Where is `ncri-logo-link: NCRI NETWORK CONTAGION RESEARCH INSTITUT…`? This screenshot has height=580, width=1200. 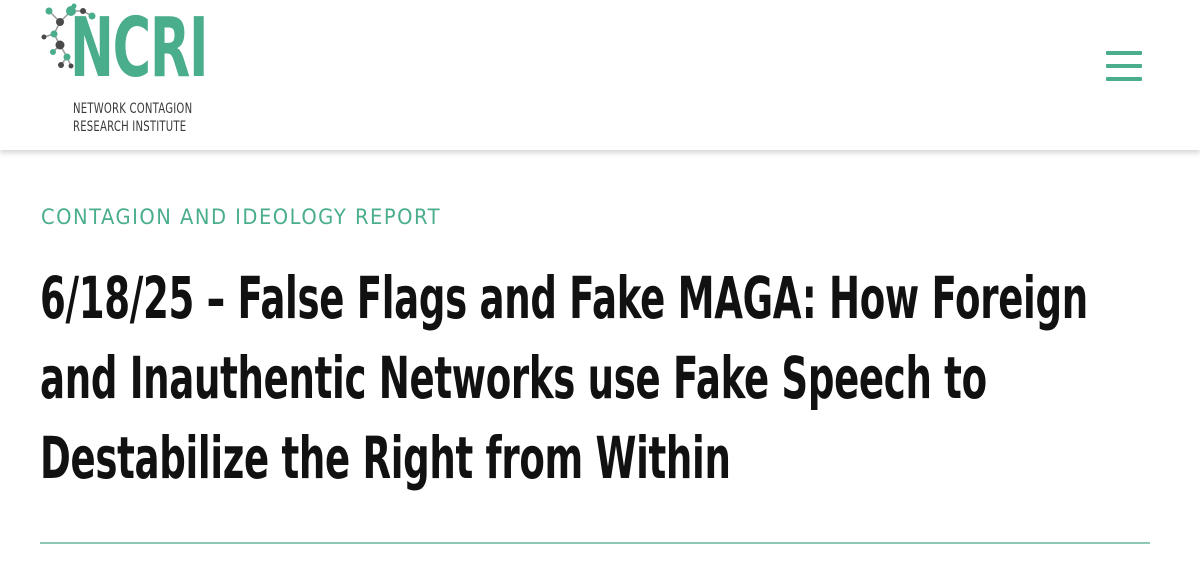
ncri-logo-link: NCRI NETWORK CONTAGION RESEARCH INSTITUT… is located at coordinates (140, 70).